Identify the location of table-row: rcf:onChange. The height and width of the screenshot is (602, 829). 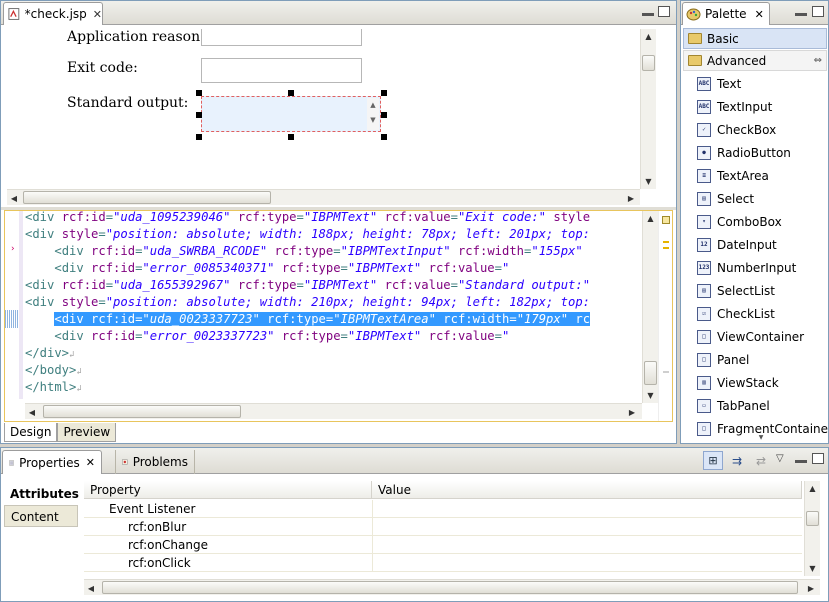
(443, 545).